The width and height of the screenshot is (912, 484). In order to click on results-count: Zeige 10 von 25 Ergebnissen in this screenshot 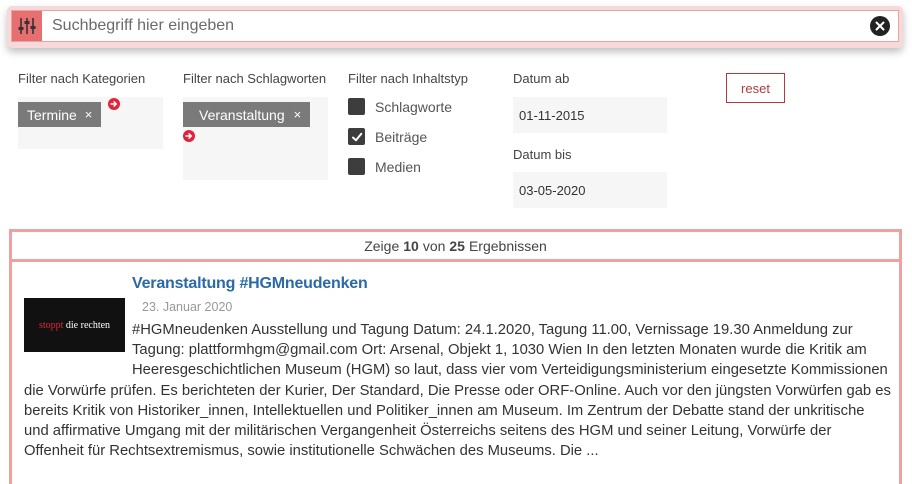, I will do `click(455, 247)`.